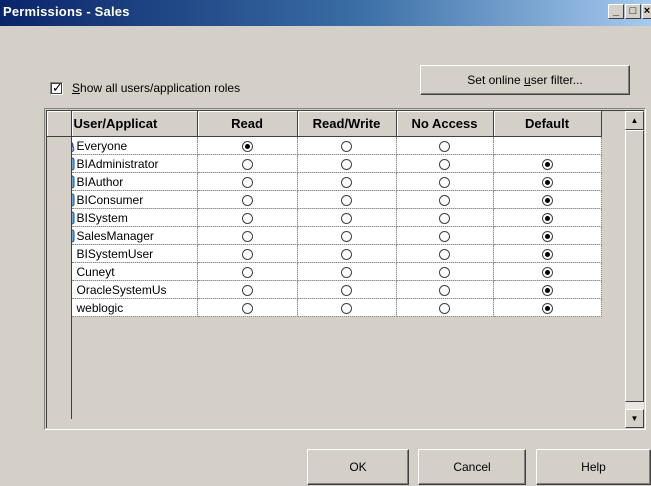 The width and height of the screenshot is (651, 486). Describe the element at coordinates (134, 271) in the screenshot. I see `user-name-cell: Cuneyt` at that location.